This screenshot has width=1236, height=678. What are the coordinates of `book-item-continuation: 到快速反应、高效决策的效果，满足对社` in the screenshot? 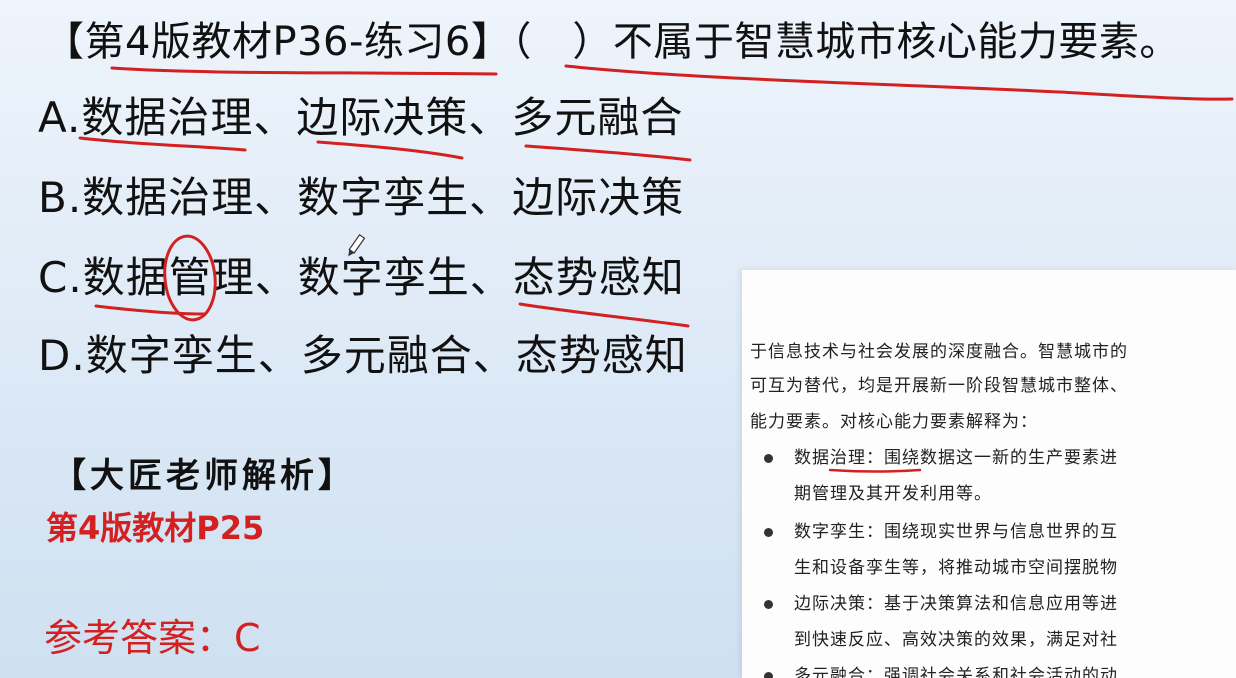 It's located at (956, 640).